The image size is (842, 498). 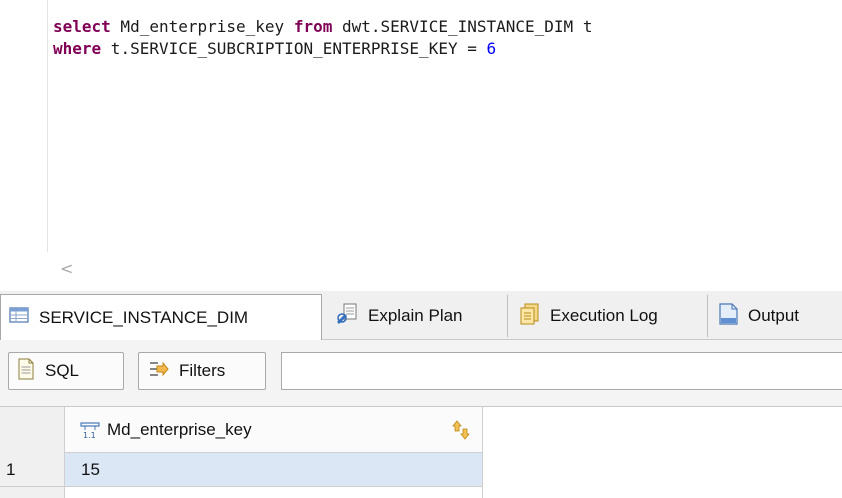 I want to click on keyword-select: select, so click(x=82, y=26).